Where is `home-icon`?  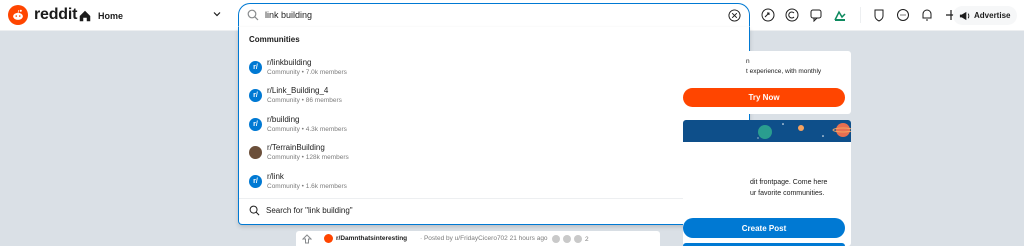
home-icon is located at coordinates (85, 15).